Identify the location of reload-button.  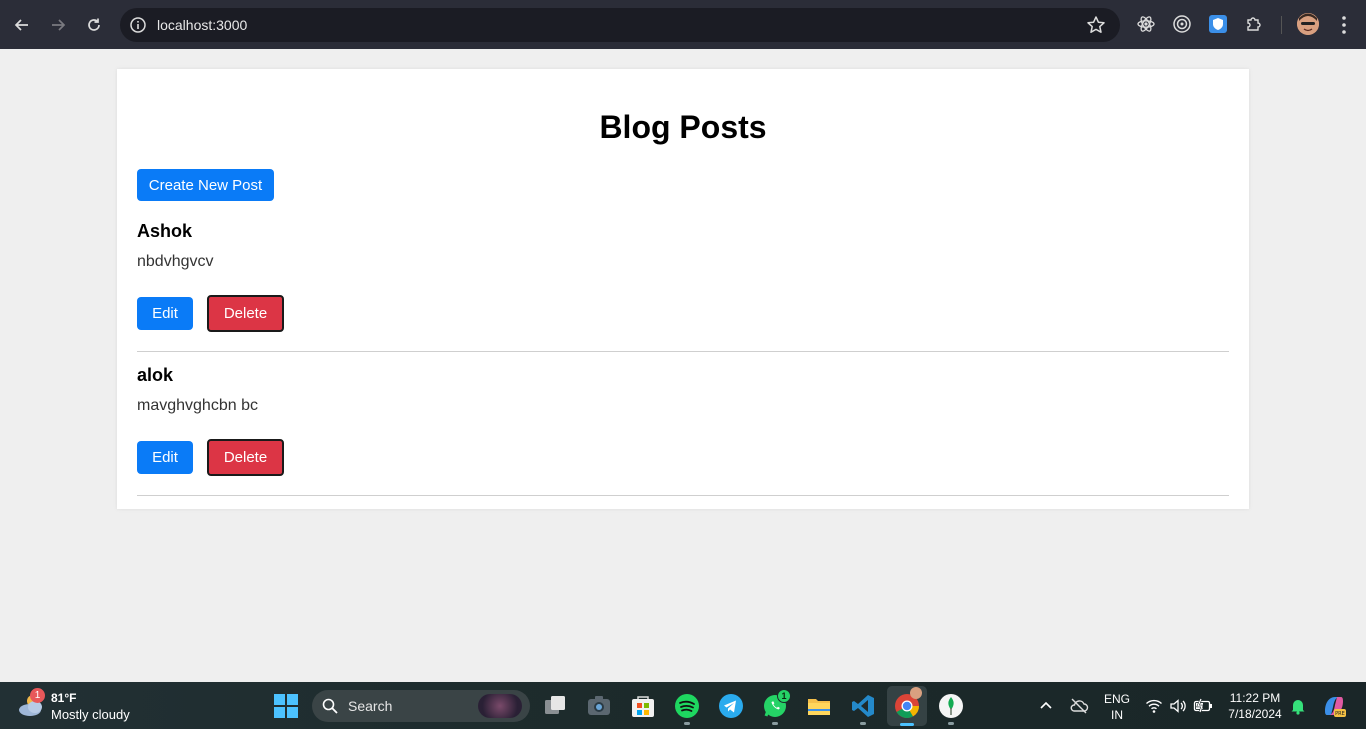
(94, 25).